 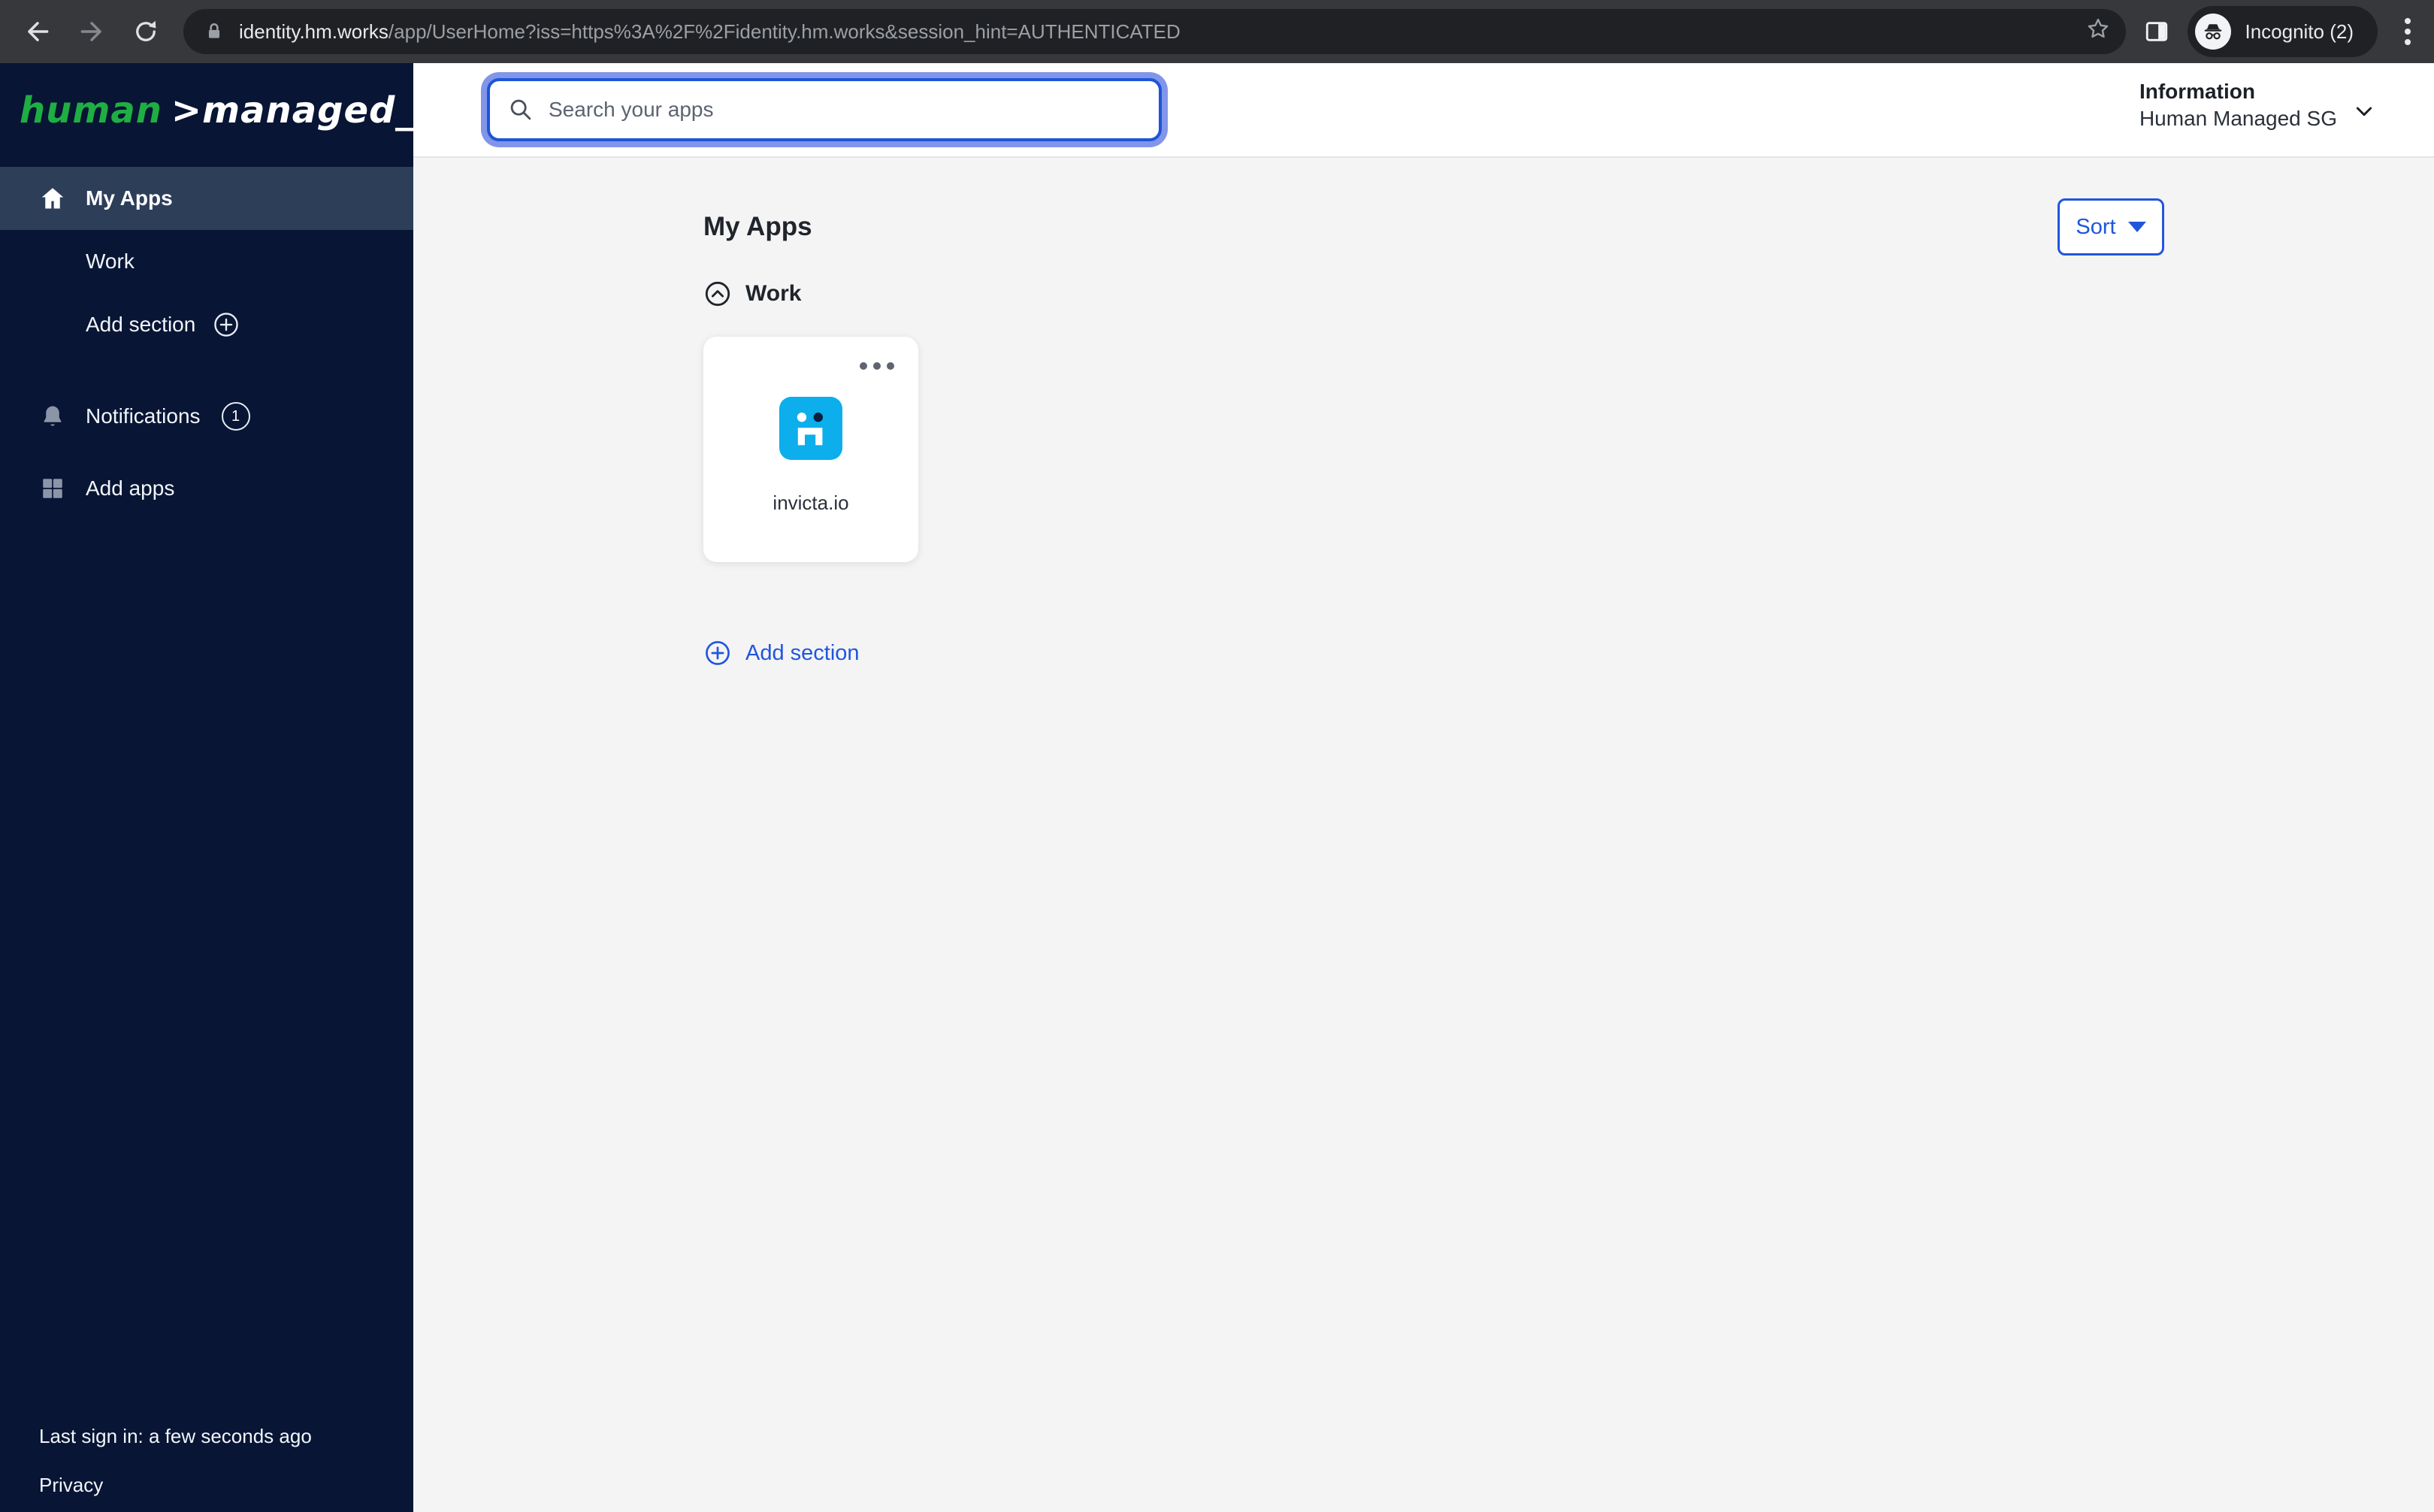 I want to click on privacy-link: Privacy, so click(x=226, y=1485).